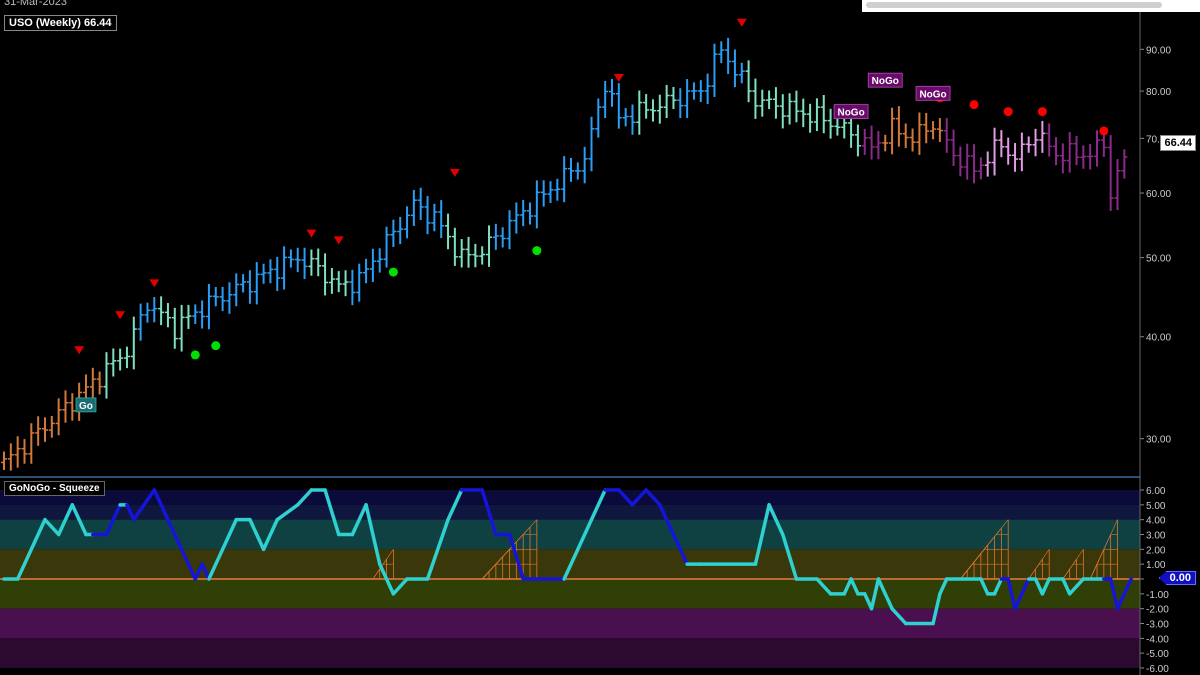 This screenshot has width=1200, height=675. Describe the element at coordinates (1158, 440) in the screenshot. I see `price-tick-label: 30.00` at that location.